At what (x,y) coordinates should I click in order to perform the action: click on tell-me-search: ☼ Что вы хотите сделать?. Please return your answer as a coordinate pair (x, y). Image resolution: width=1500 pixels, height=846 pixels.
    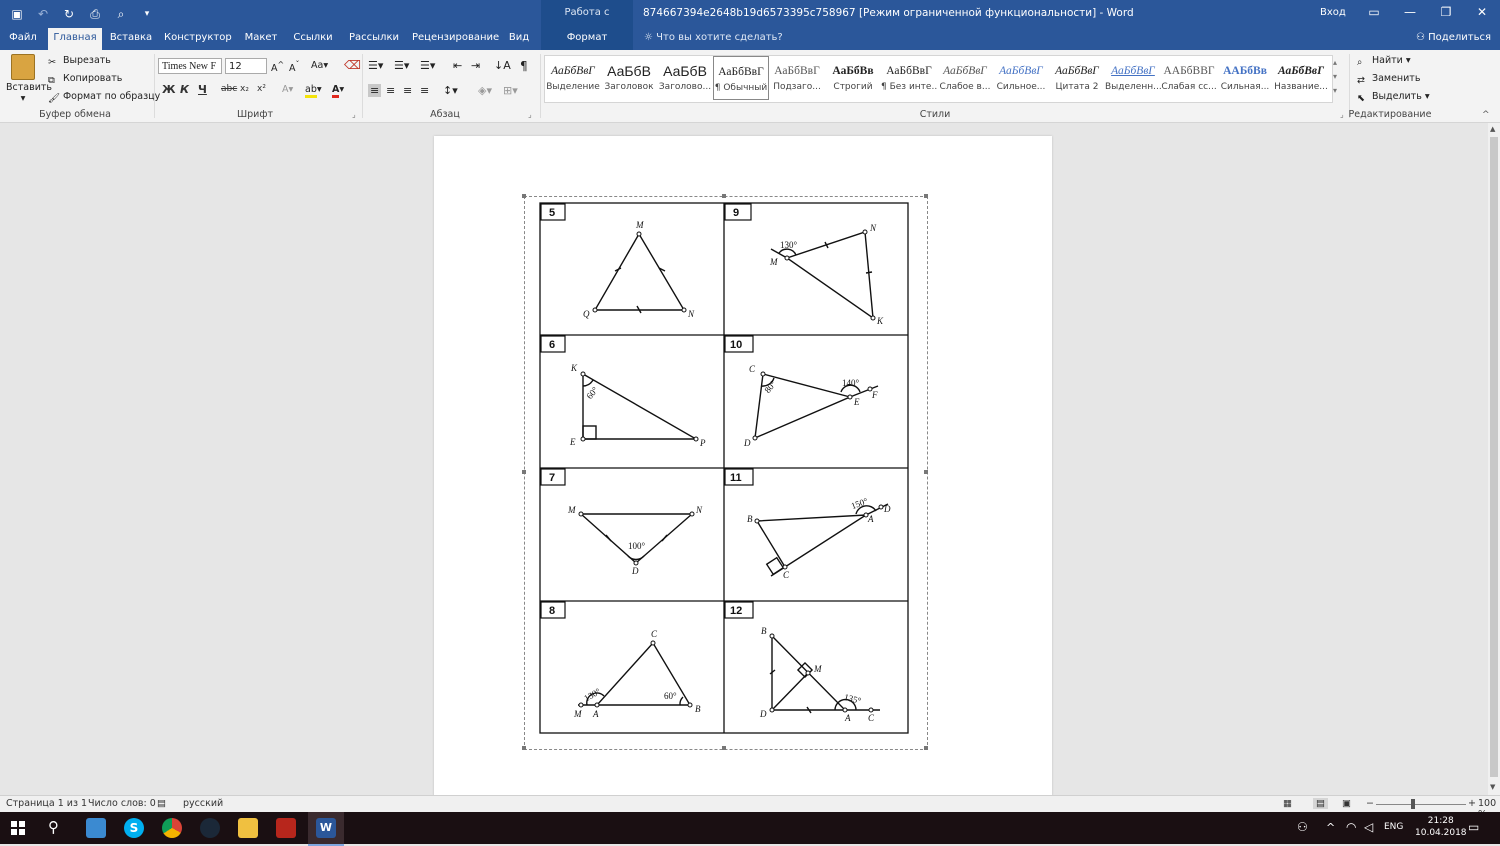
    Looking at the image, I should click on (713, 38).